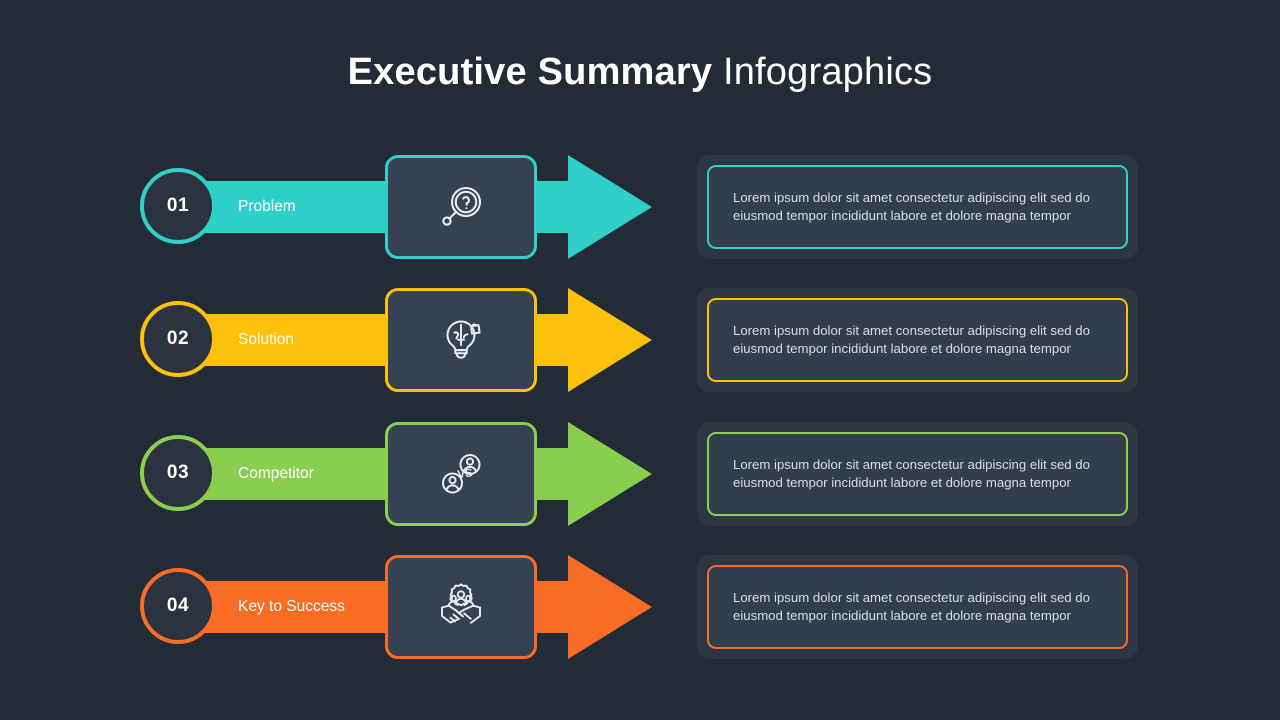 The width and height of the screenshot is (1280, 720). I want to click on lightbulb-puzzle-icon, so click(461, 340).